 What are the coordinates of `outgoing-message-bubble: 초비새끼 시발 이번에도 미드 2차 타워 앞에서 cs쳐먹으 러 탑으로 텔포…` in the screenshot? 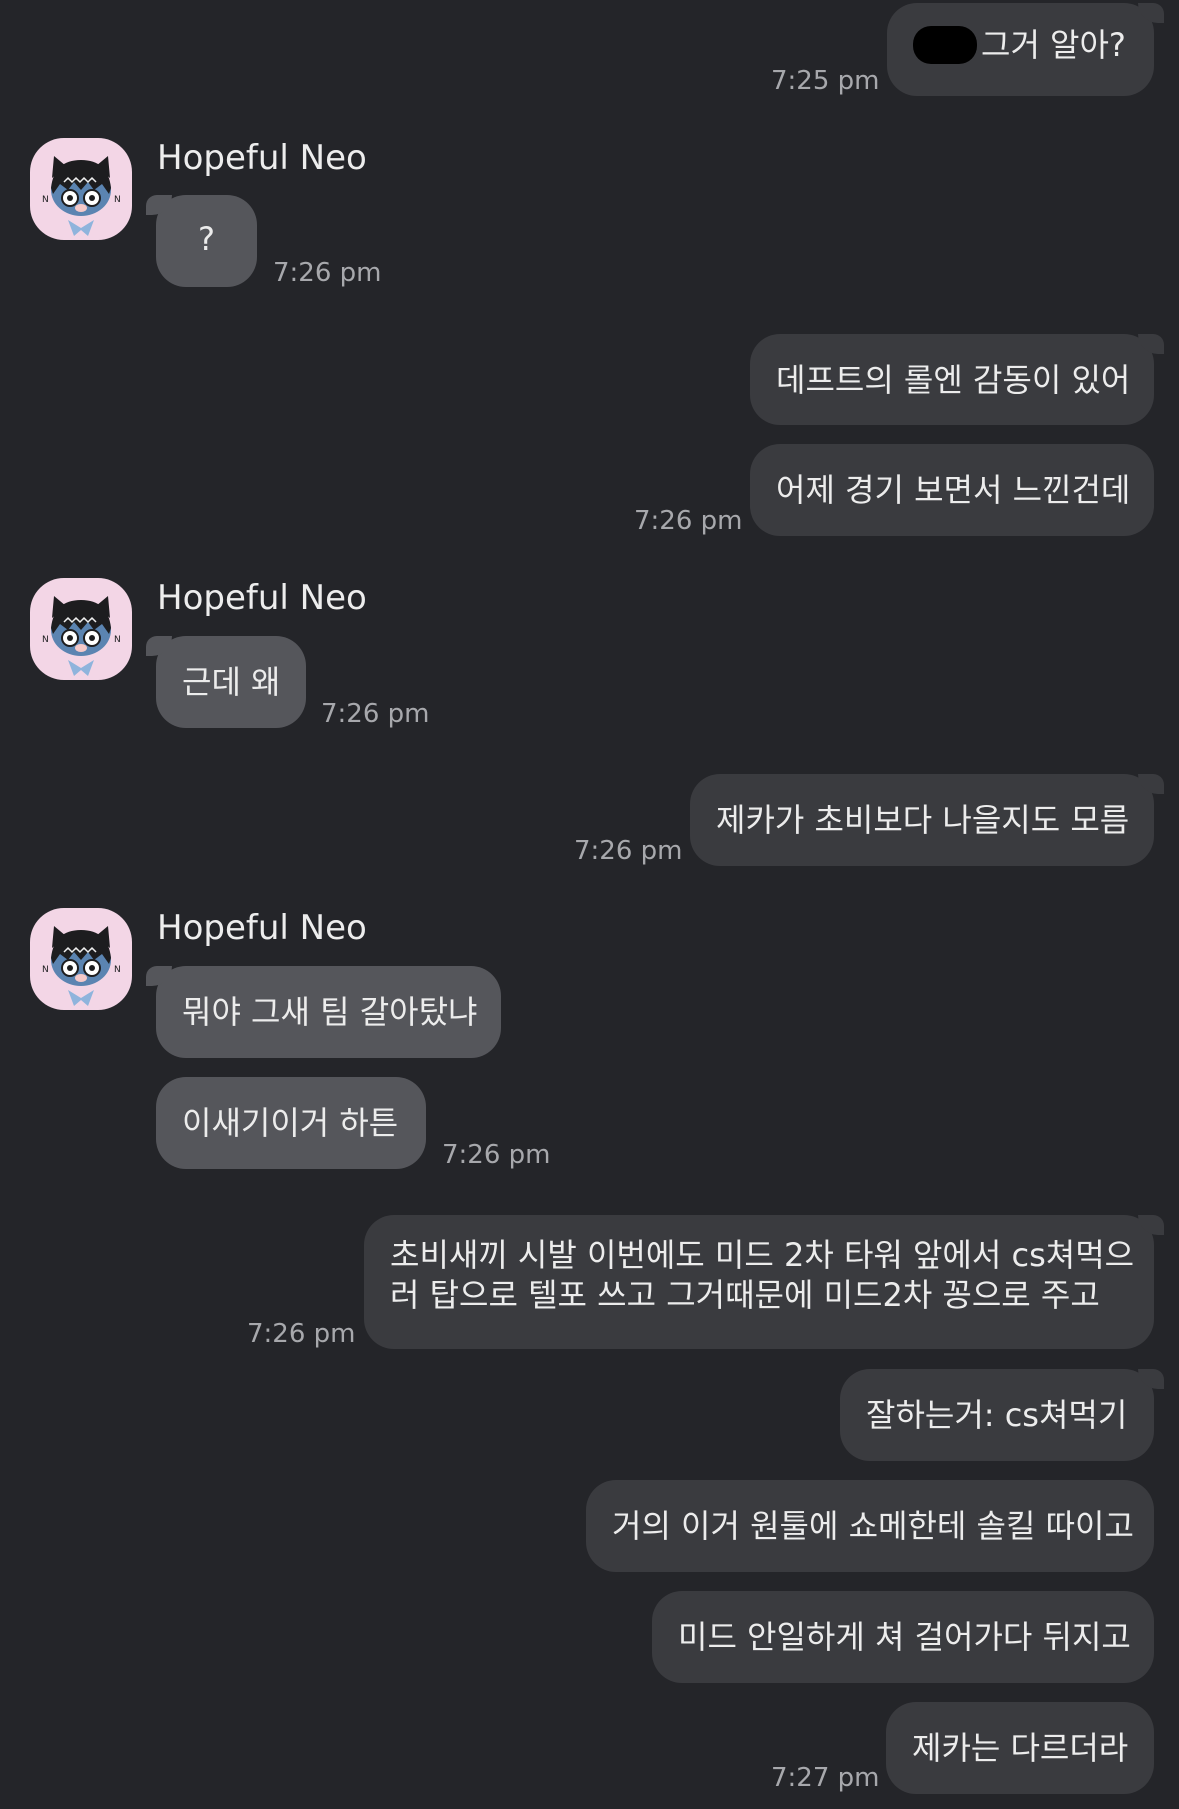 It's located at (764, 1282).